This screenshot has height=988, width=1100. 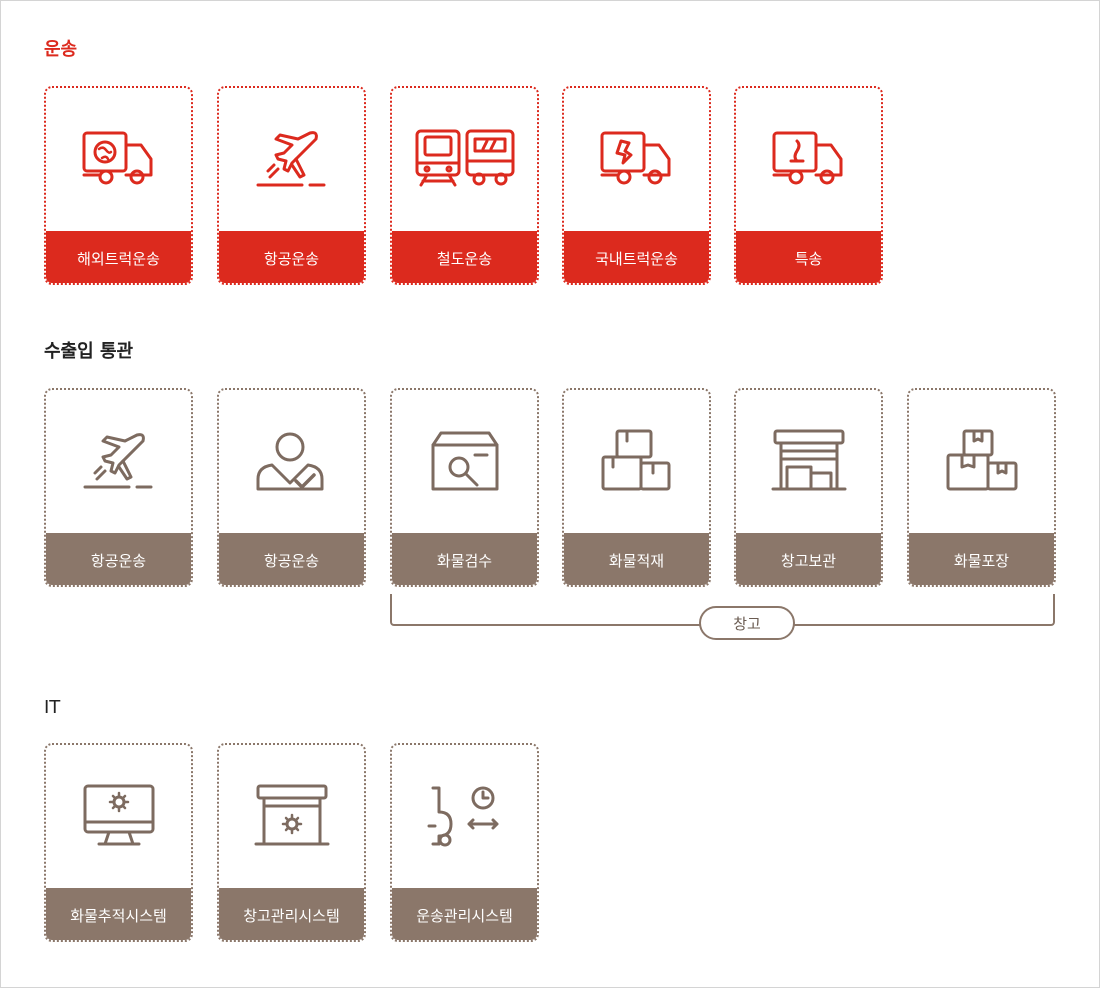 What do you see at coordinates (118, 814) in the screenshot?
I see `monitor-gear-icon` at bounding box center [118, 814].